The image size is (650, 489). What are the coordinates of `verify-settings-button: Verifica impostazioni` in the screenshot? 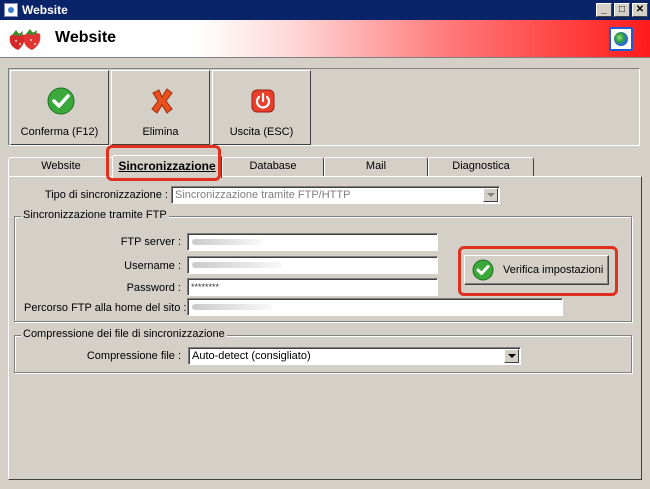 It's located at (536, 270).